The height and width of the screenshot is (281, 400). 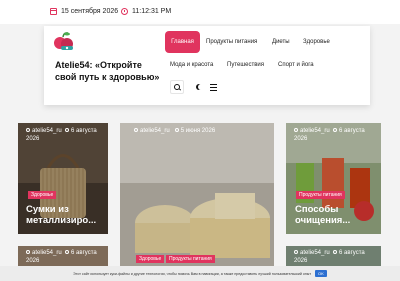 I want to click on nav-item-fashion: Мода и красота, so click(x=191, y=65).